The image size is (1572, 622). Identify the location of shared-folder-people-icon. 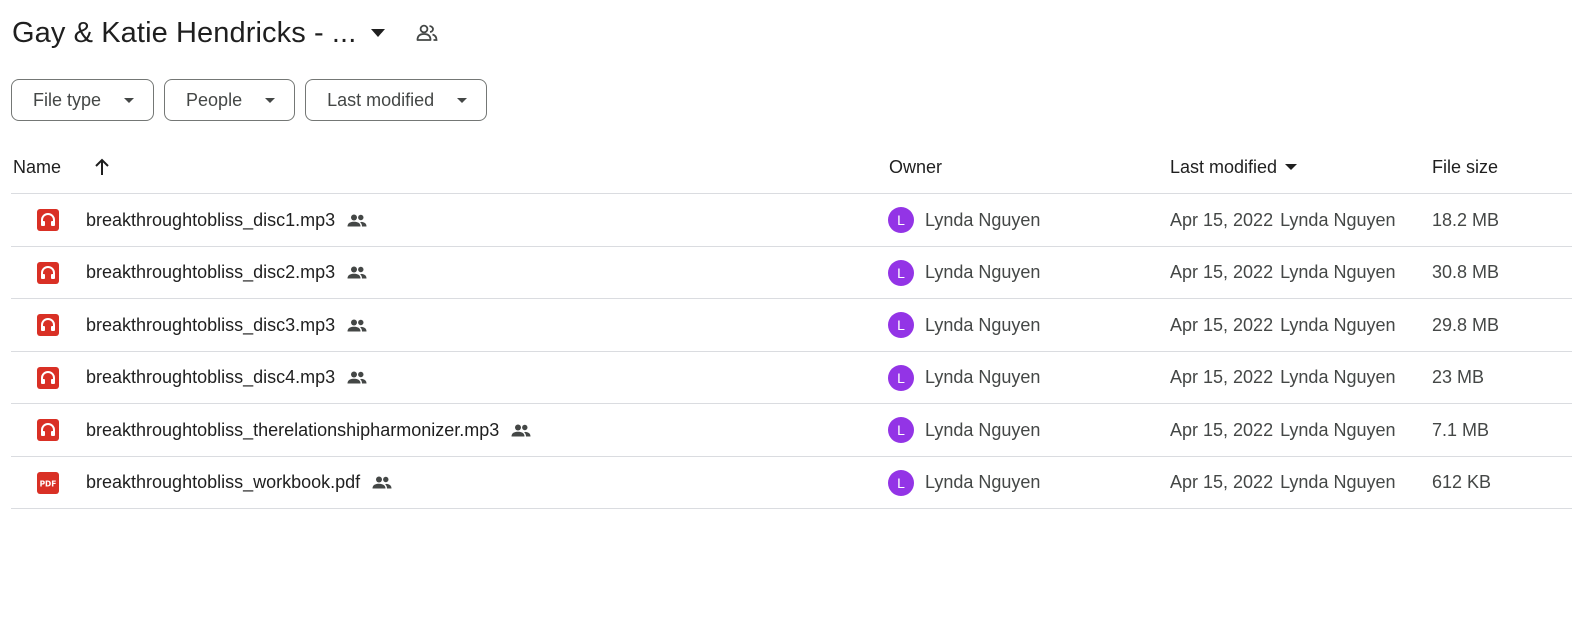
(427, 33).